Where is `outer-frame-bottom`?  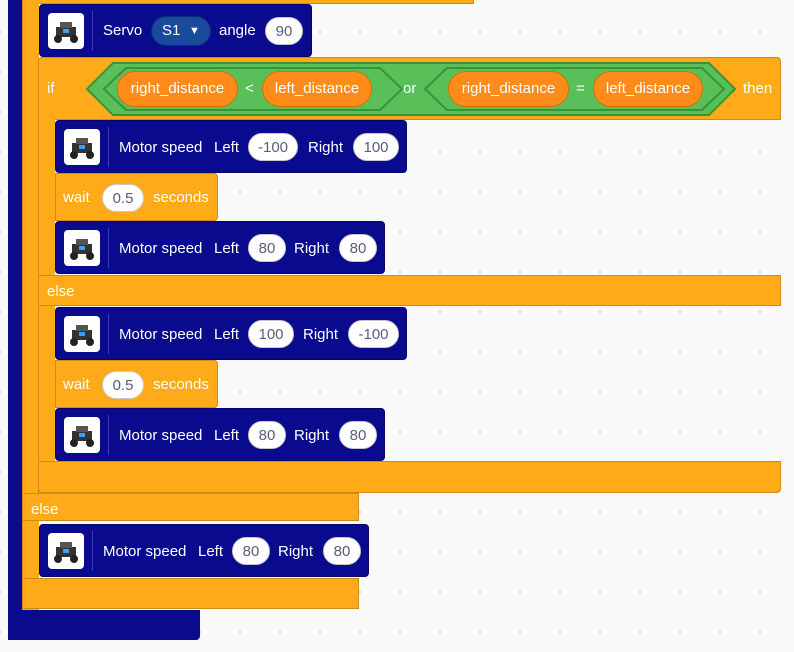 outer-frame-bottom is located at coordinates (104, 625).